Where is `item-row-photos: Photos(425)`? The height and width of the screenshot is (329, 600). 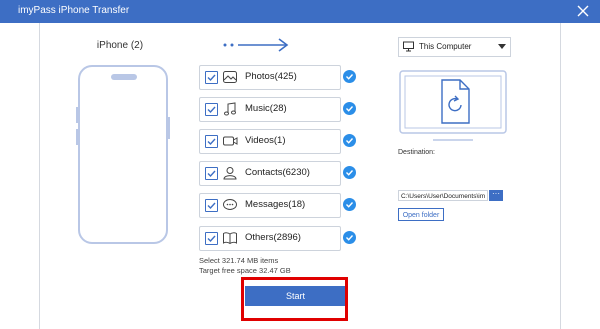 item-row-photos: Photos(425) is located at coordinates (270, 77).